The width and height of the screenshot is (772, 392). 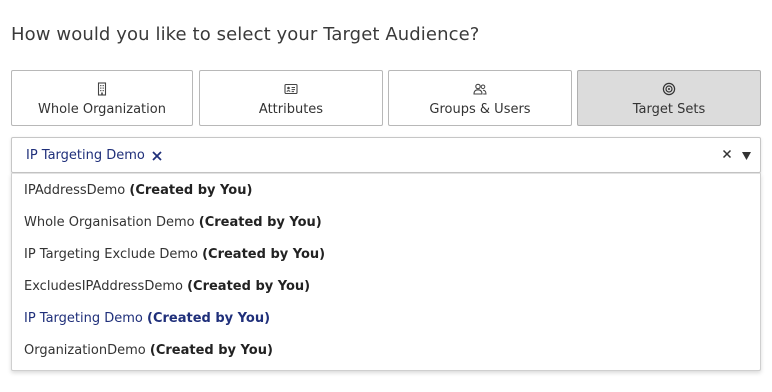 What do you see at coordinates (109, 222) in the screenshot?
I see `item-name: Whole Organisation Demo` at bounding box center [109, 222].